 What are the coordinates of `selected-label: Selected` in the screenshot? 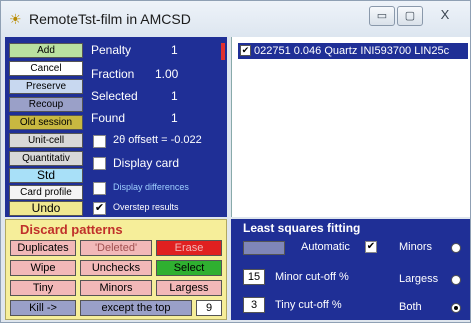 It's located at (114, 96).